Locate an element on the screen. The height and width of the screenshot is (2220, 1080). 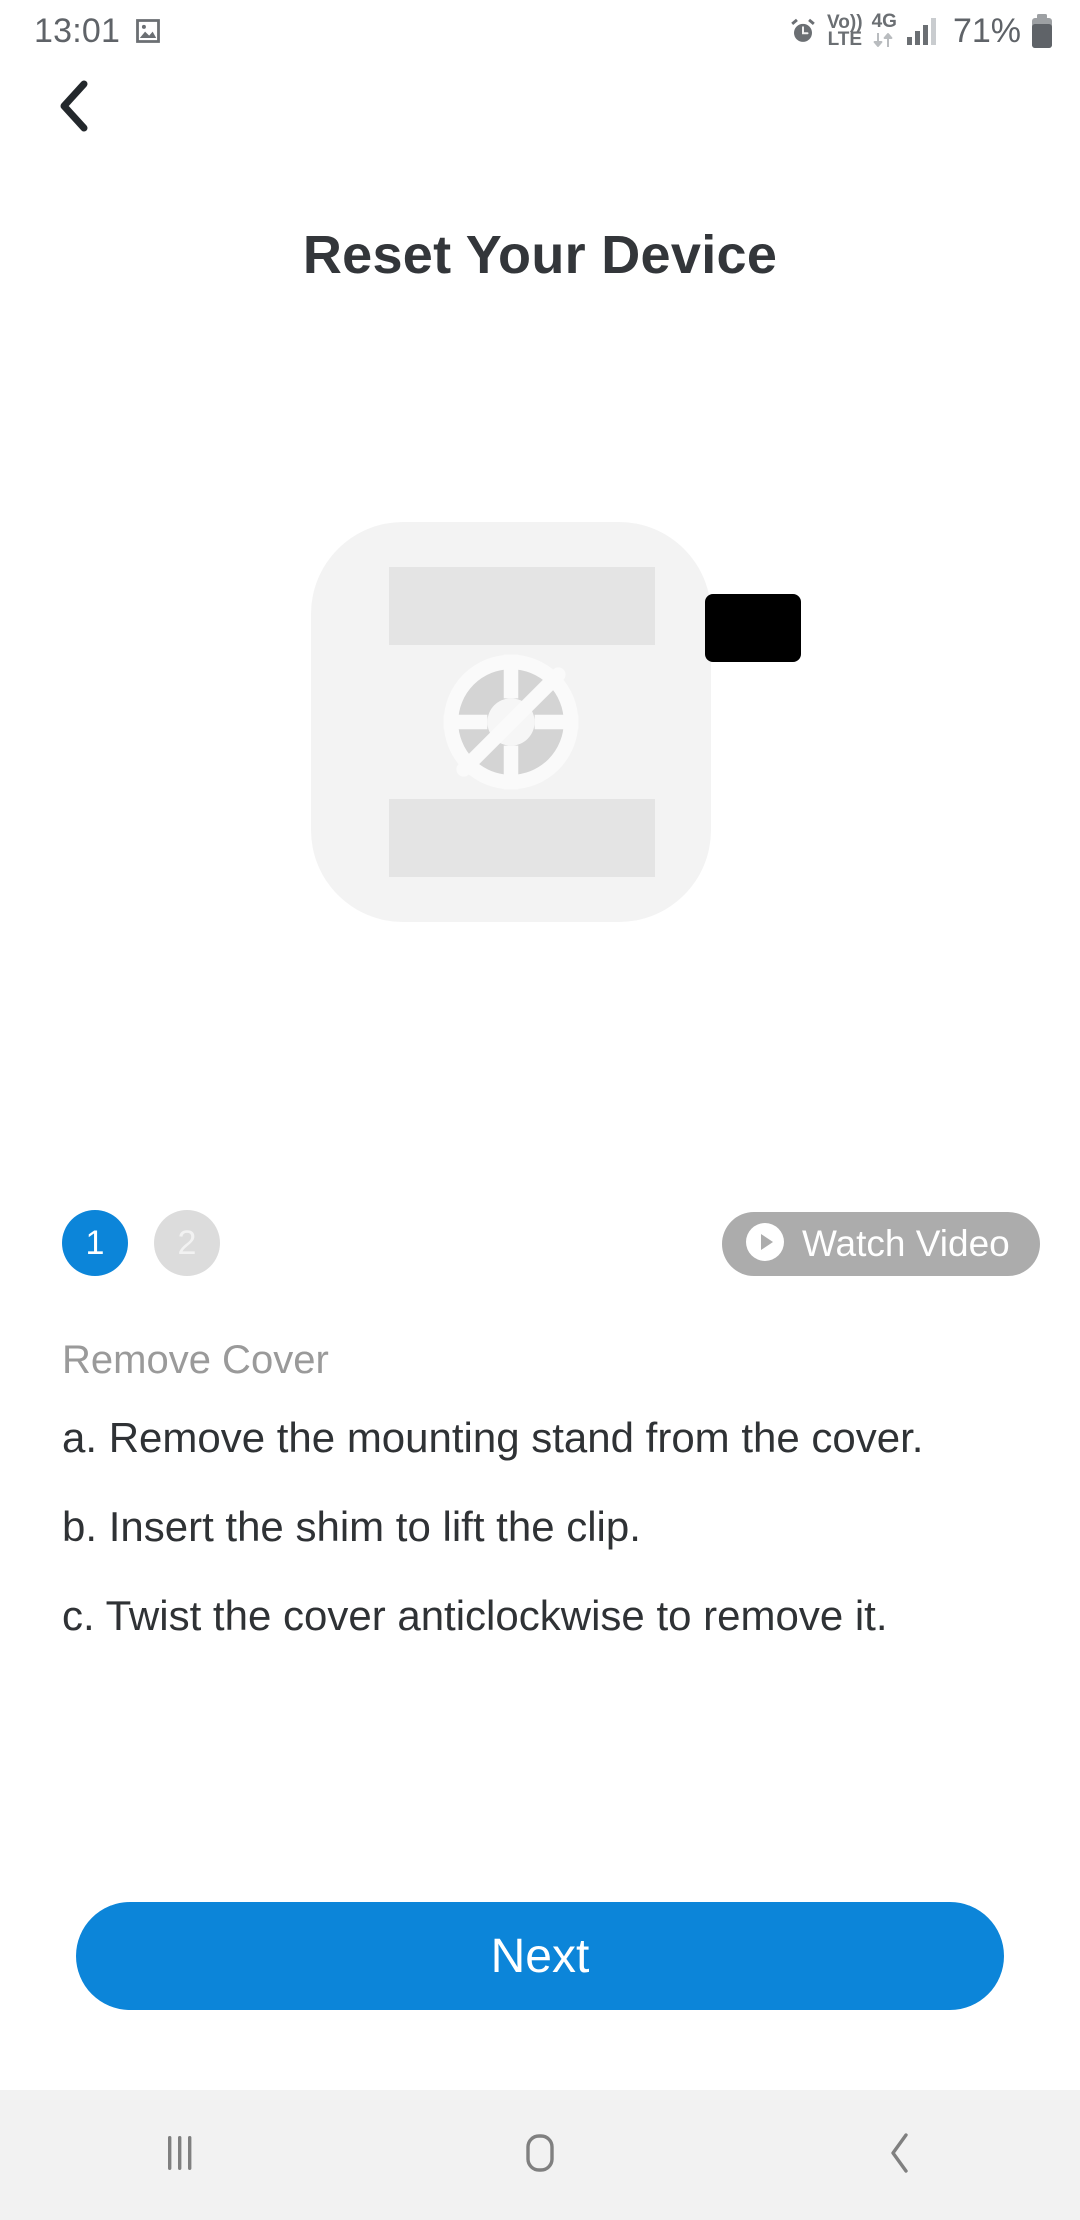
instruction-item-b: b. Insert the shim to lift the clip. is located at coordinates (351, 1527).